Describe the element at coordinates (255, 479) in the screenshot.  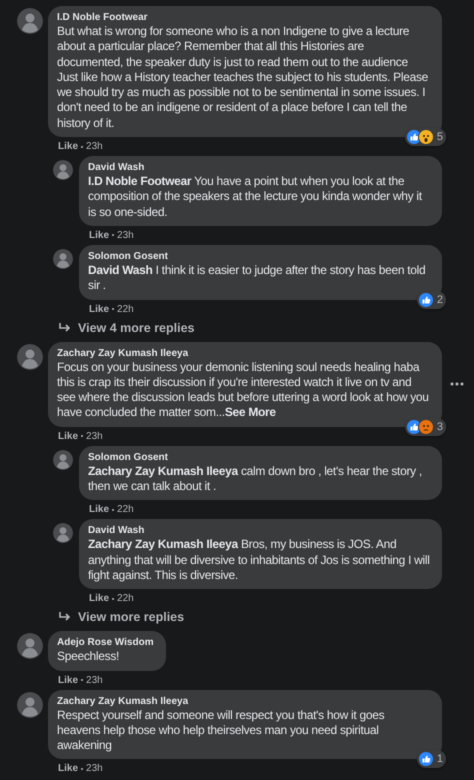
I see `comment-text: Zachary Zay Kumash Ileeya calm down bro , let's hear the story , then we can talk about it .` at that location.